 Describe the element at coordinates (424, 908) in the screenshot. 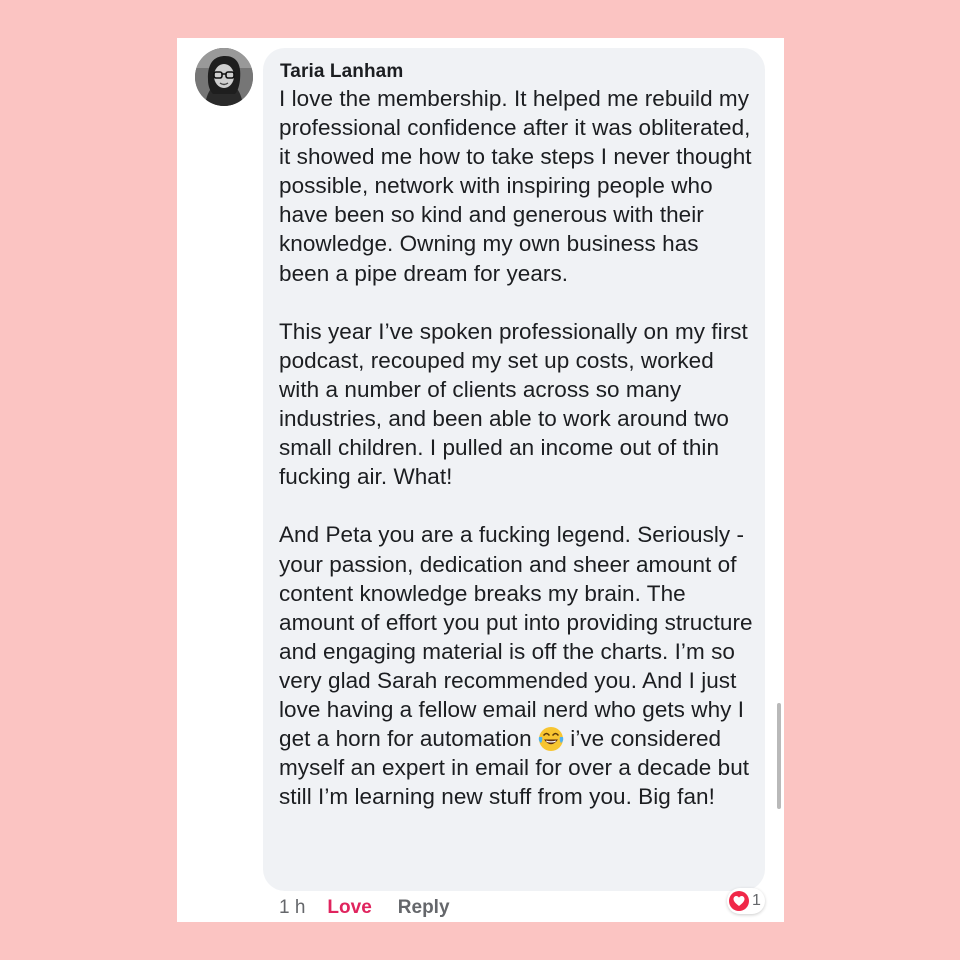

I see `reply-button: Reply` at that location.